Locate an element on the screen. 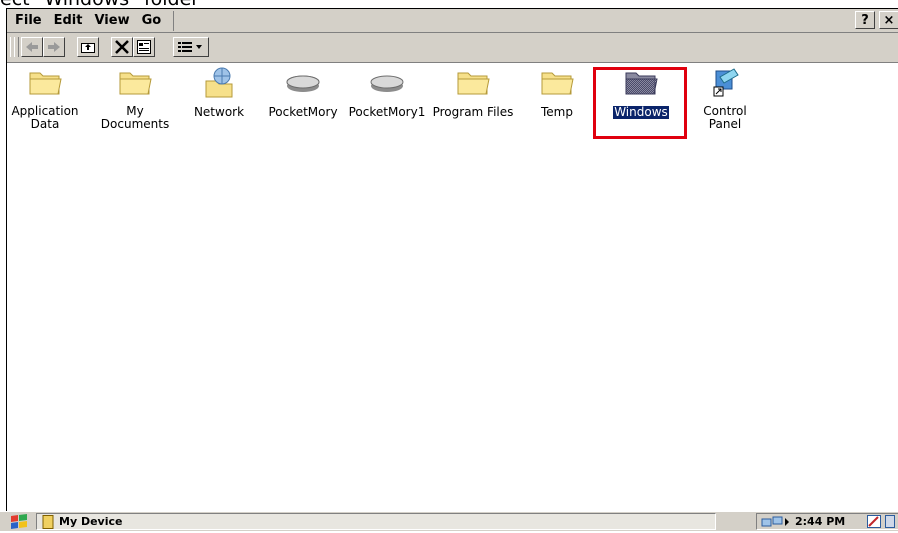 The height and width of the screenshot is (533, 898). forward-button is located at coordinates (54, 47).